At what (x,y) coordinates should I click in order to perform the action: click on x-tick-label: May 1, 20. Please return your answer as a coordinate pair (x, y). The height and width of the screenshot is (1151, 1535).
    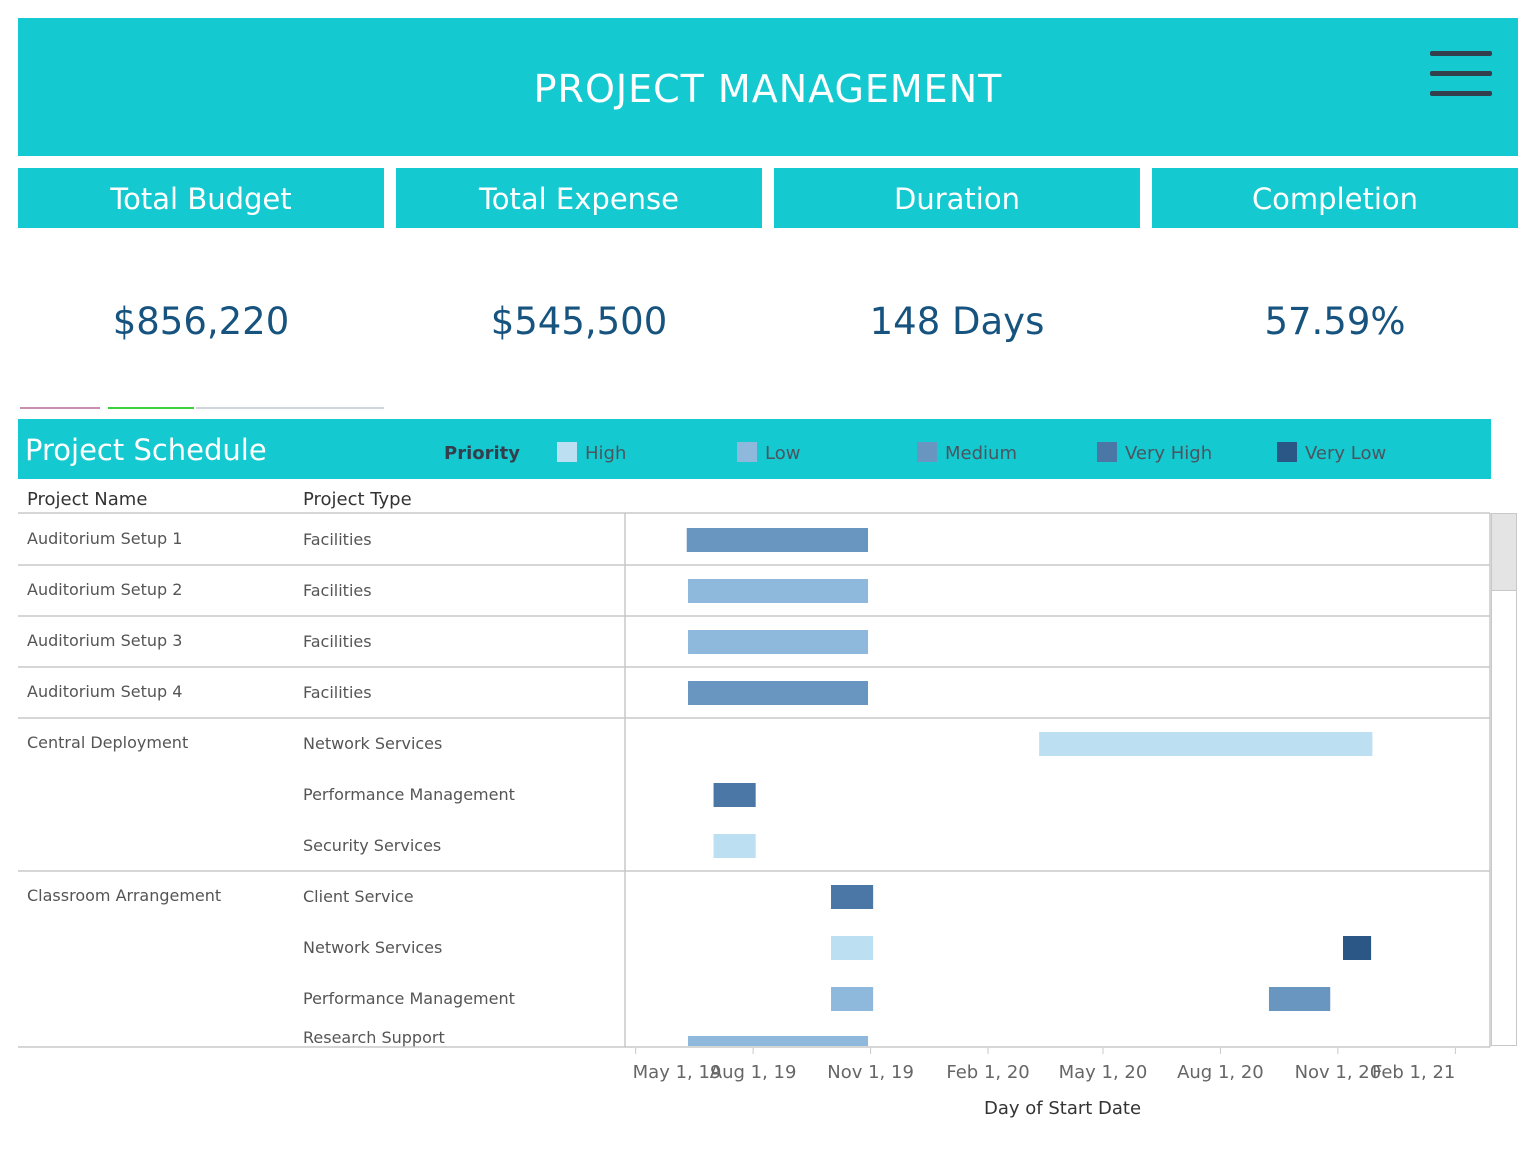
    Looking at the image, I should click on (1103, 1072).